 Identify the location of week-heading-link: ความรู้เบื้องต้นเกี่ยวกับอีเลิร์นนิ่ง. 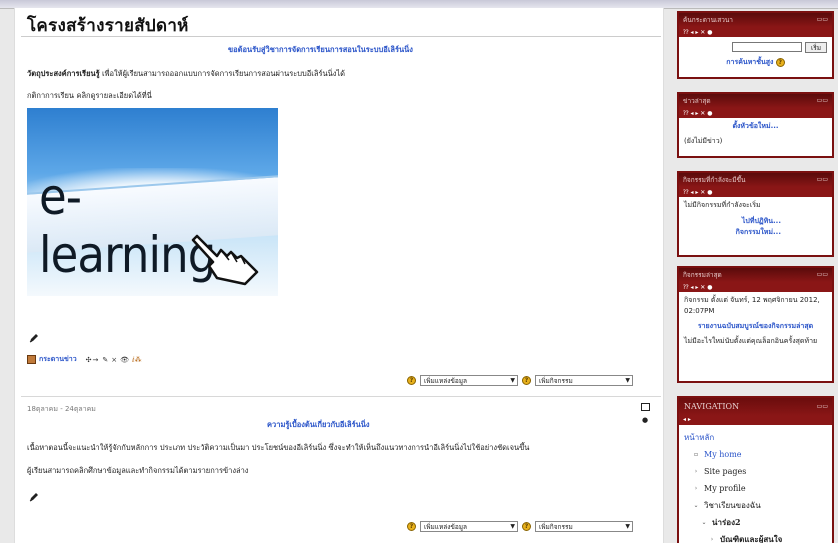
(318, 425).